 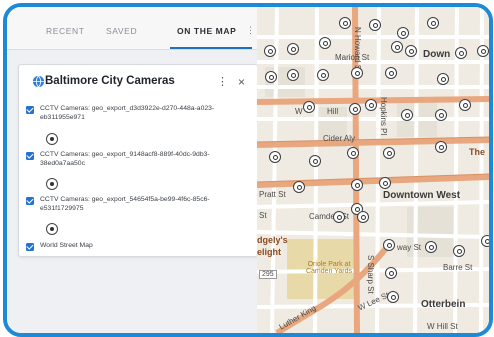 What do you see at coordinates (477, 152) in the screenshot?
I see `map-label-the: The` at bounding box center [477, 152].